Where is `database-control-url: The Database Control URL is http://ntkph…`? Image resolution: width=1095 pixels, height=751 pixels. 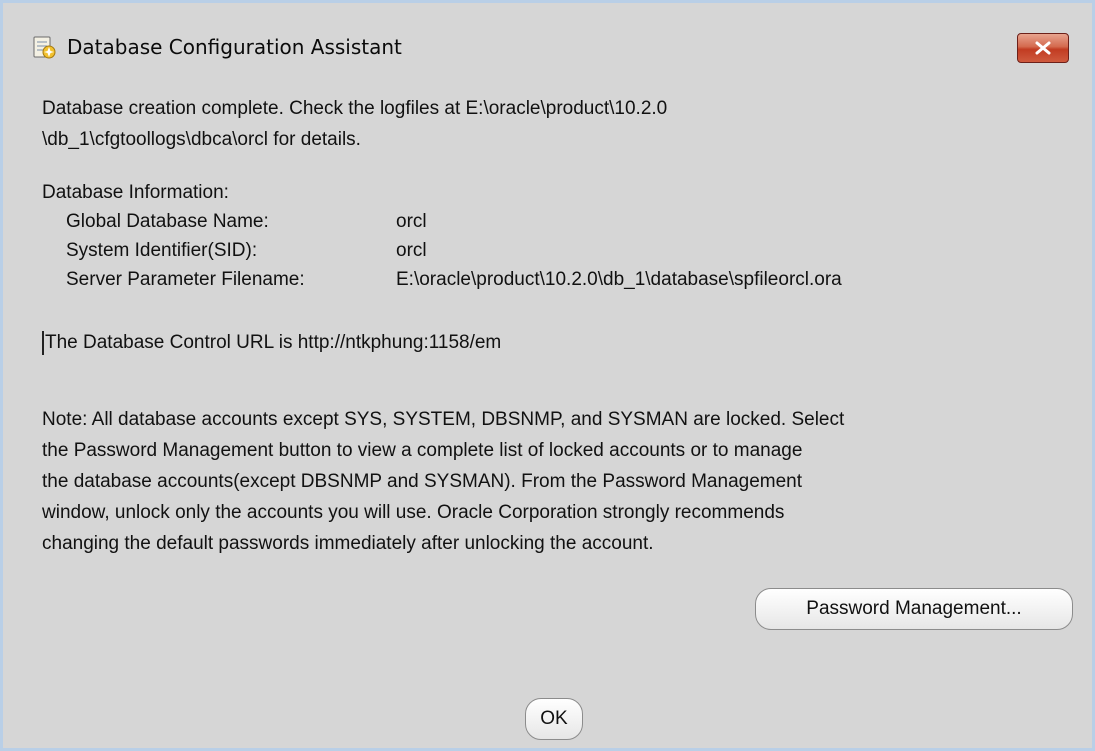
database-control-url: The Database Control URL is http://ntkph… is located at coordinates (273, 343).